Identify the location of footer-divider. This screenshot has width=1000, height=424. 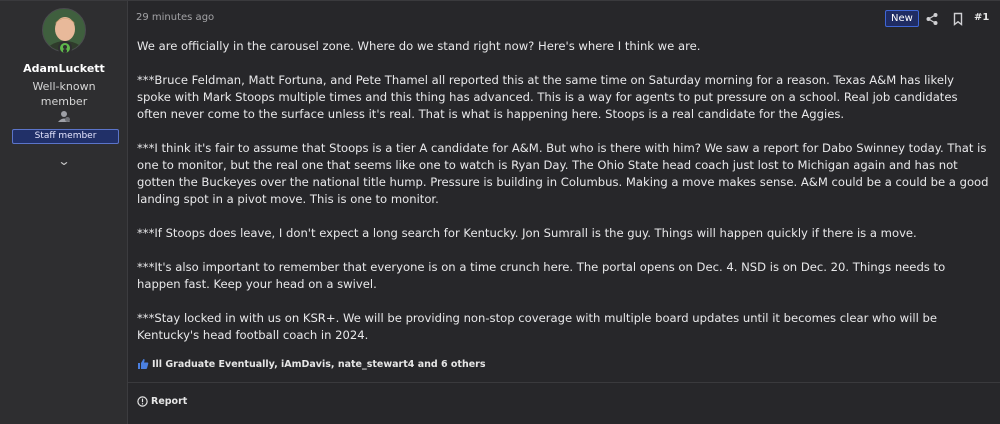
(564, 382).